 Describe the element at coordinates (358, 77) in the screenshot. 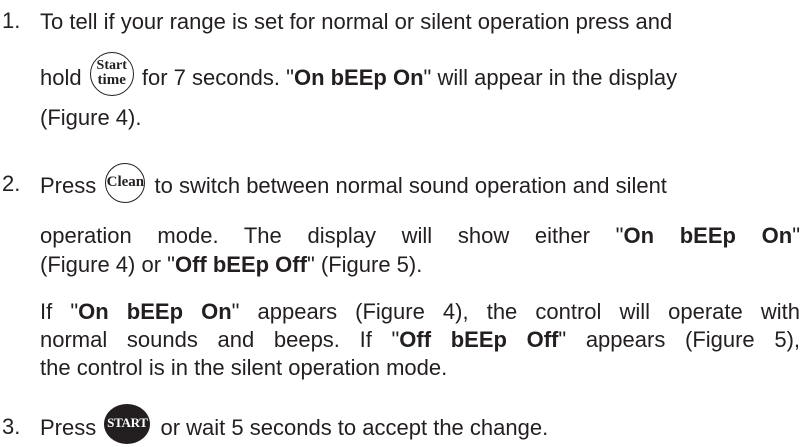

I see `display-text-on-beep-on: On bEEp On` at that location.